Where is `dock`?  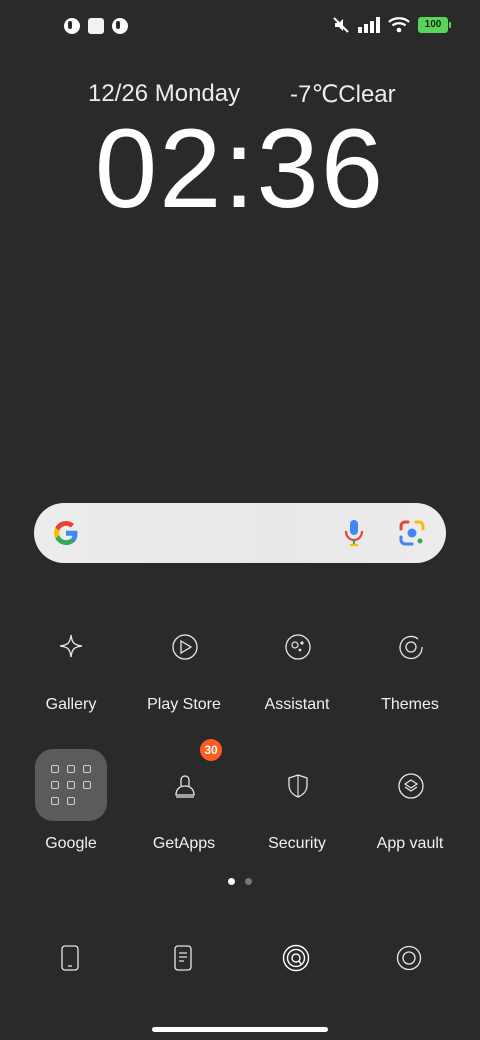 dock is located at coordinates (240, 958).